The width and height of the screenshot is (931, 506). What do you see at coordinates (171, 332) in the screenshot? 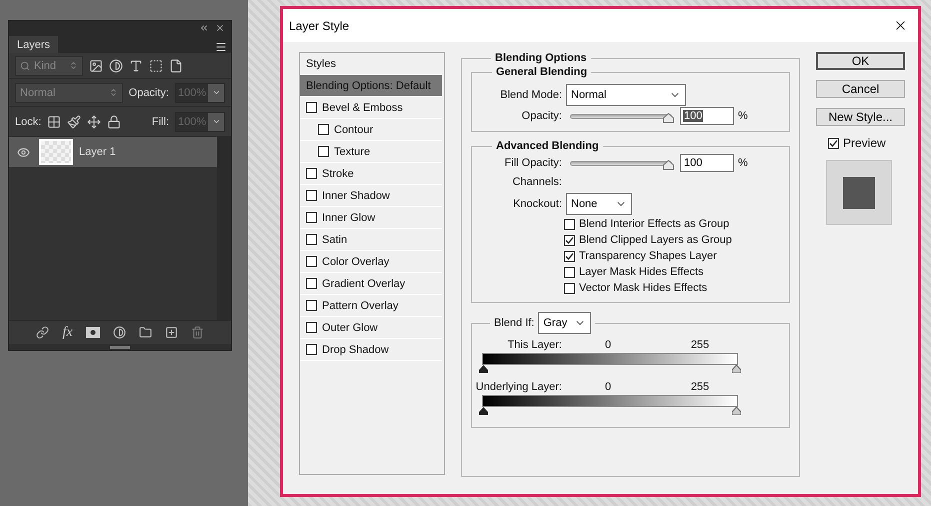
I see `new-layer-icon` at bounding box center [171, 332].